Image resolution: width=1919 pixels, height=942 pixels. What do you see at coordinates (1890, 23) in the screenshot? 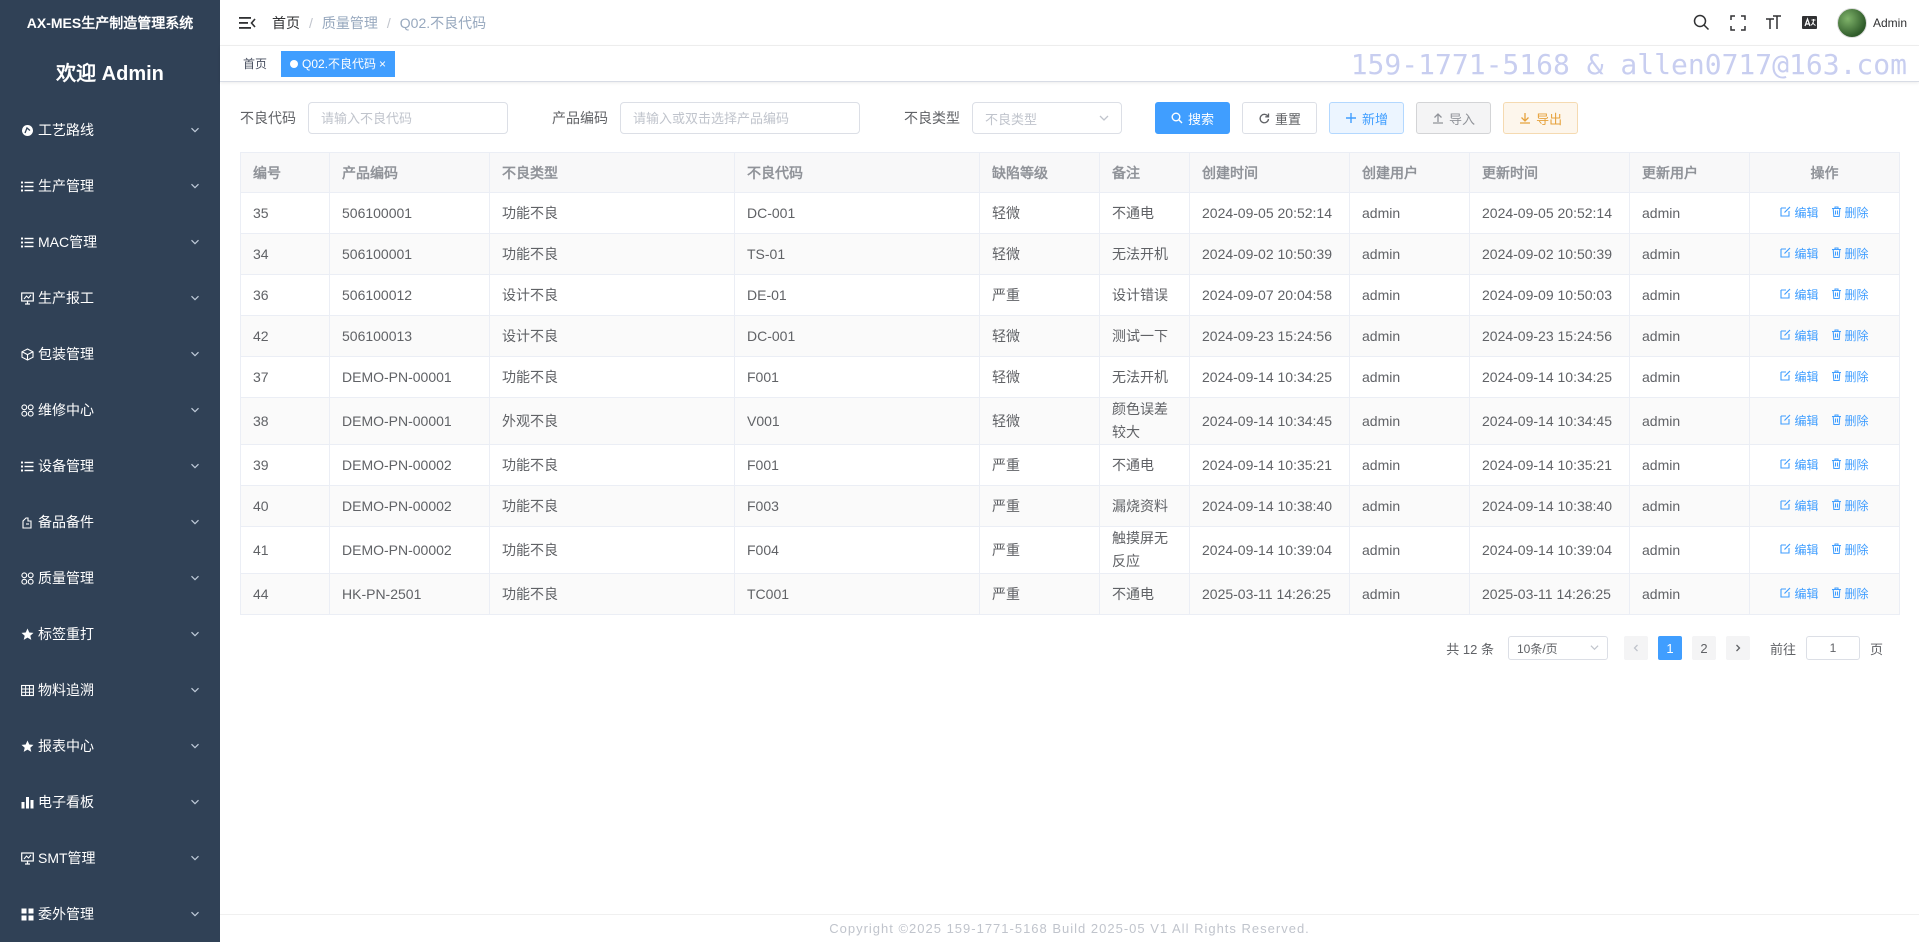
I see `user-name: Admin` at bounding box center [1890, 23].